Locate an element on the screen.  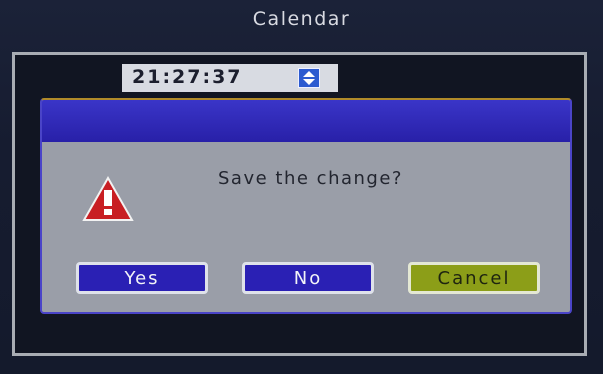
warning-triangle-icon is located at coordinates (108, 198).